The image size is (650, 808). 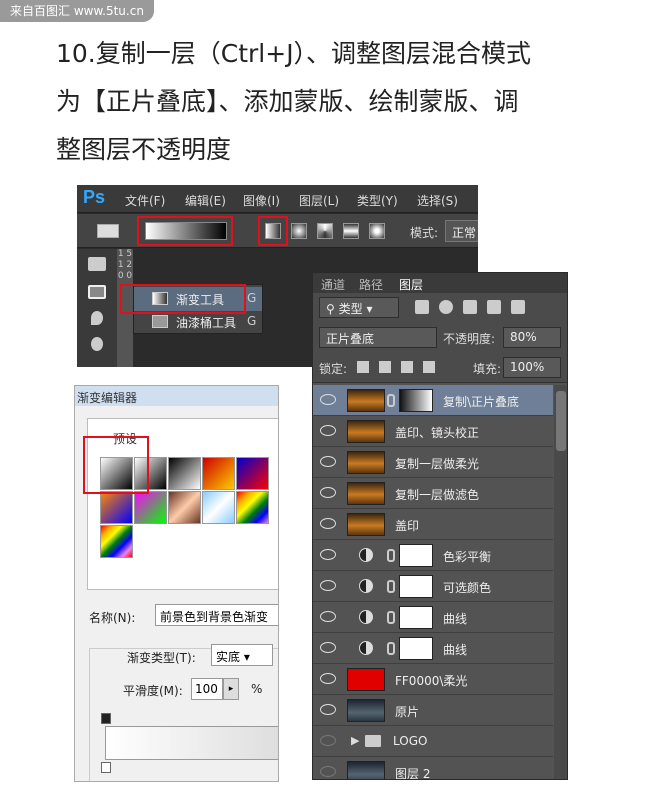 What do you see at coordinates (207, 689) in the screenshot?
I see `smoothness-input: 100` at bounding box center [207, 689].